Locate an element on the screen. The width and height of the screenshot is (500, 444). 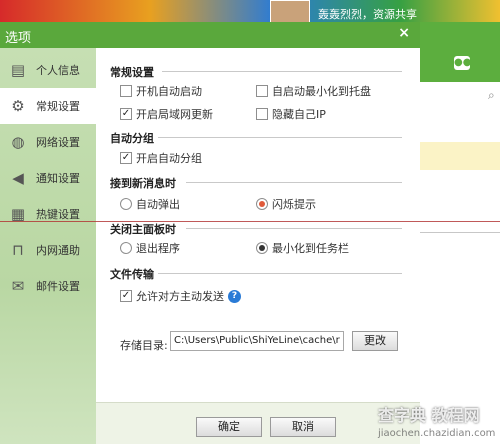
option-label: 开启自动分组 is located at coordinates (169, 158).